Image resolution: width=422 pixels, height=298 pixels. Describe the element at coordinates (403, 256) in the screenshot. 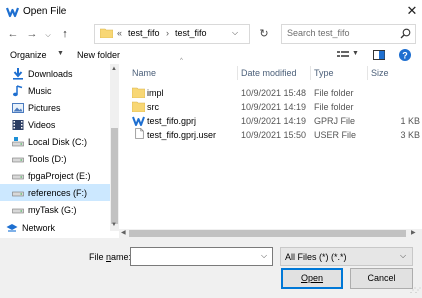

I see `file-type-dropdown-icon: ⌵` at that location.